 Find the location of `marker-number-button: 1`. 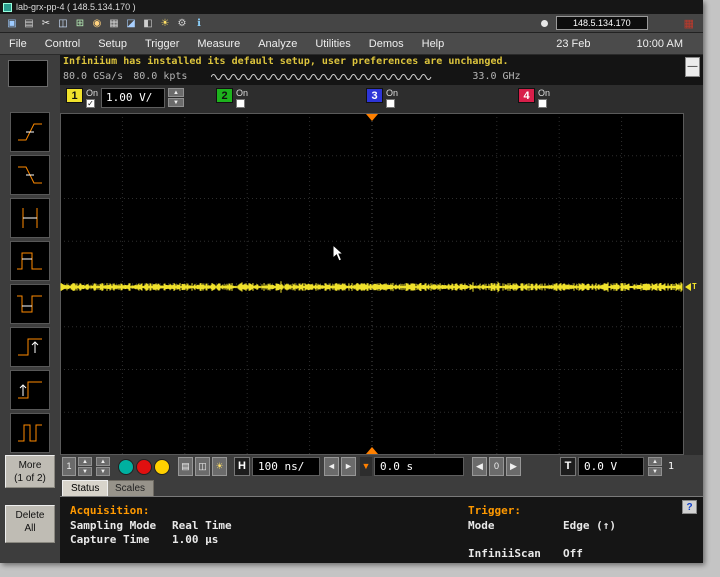

marker-number-button: 1 is located at coordinates (69, 466).